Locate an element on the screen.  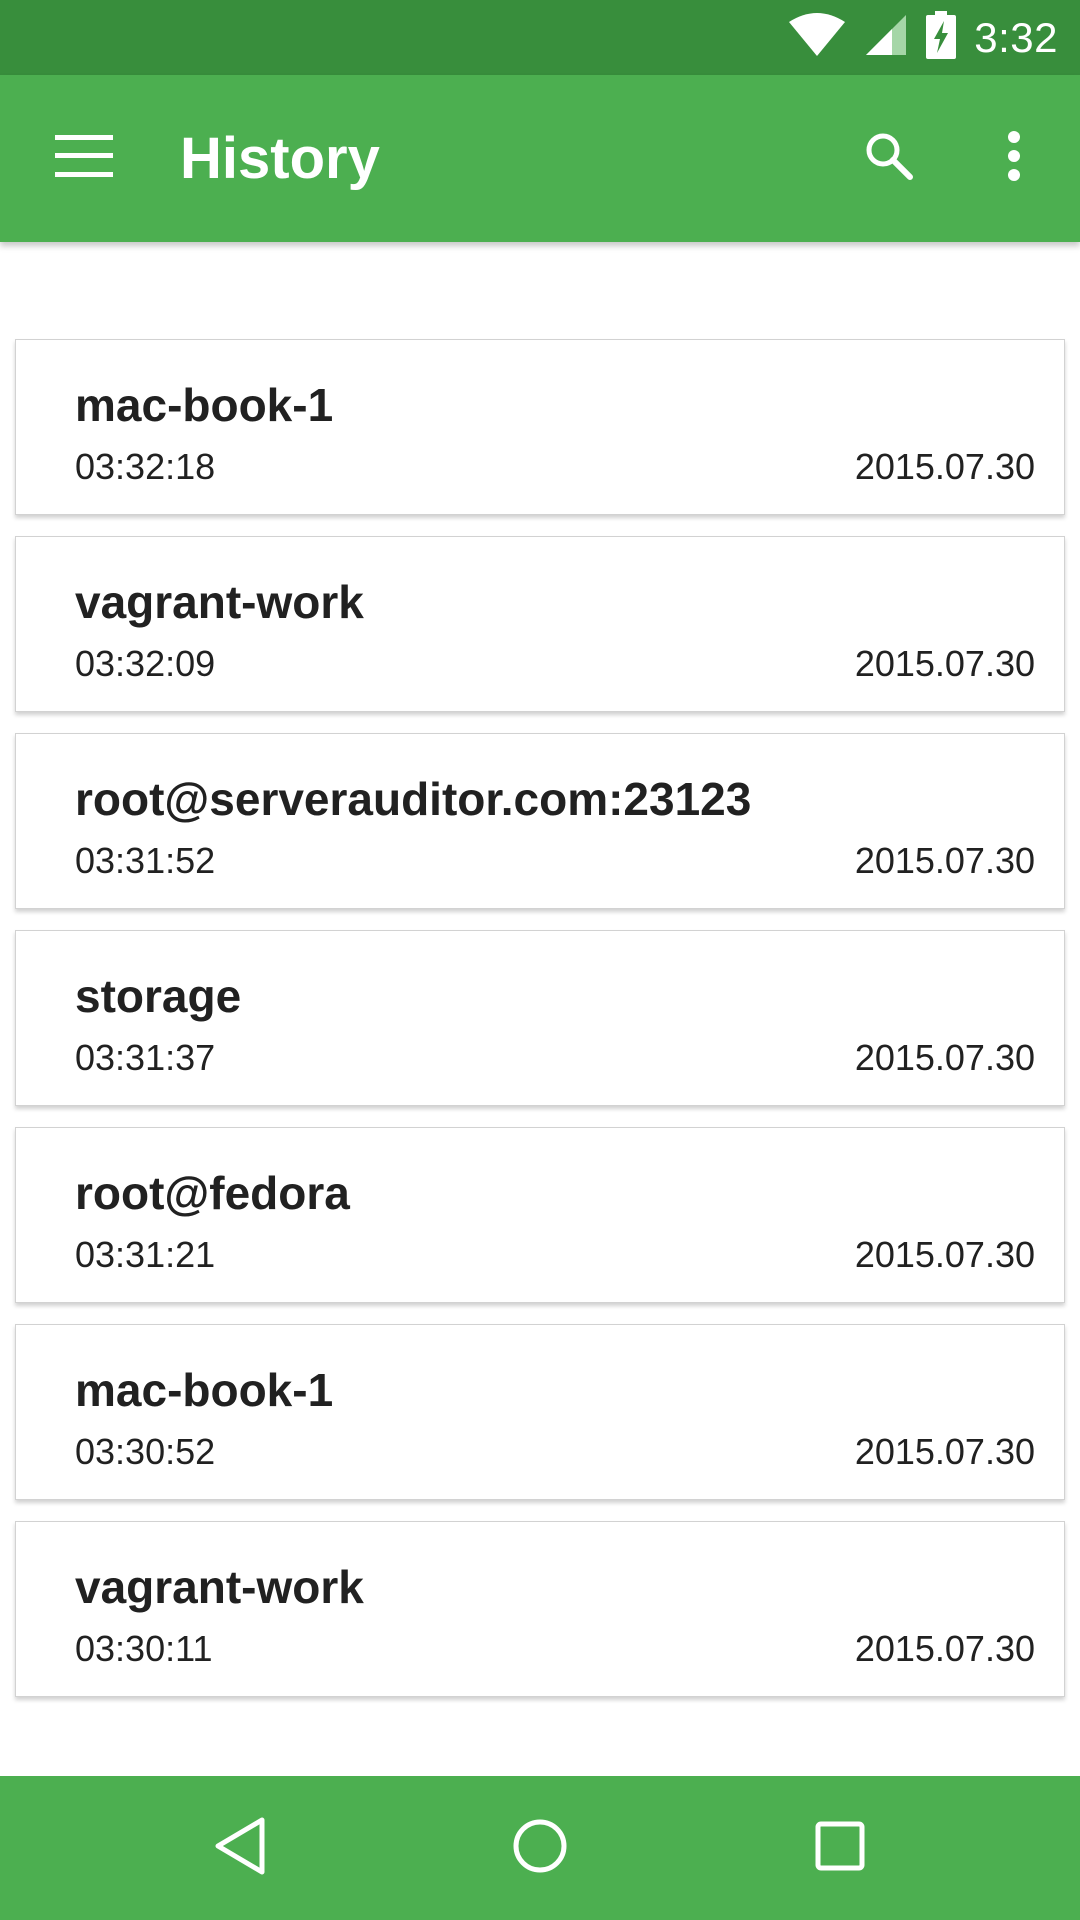
menu-button is located at coordinates (84, 158).